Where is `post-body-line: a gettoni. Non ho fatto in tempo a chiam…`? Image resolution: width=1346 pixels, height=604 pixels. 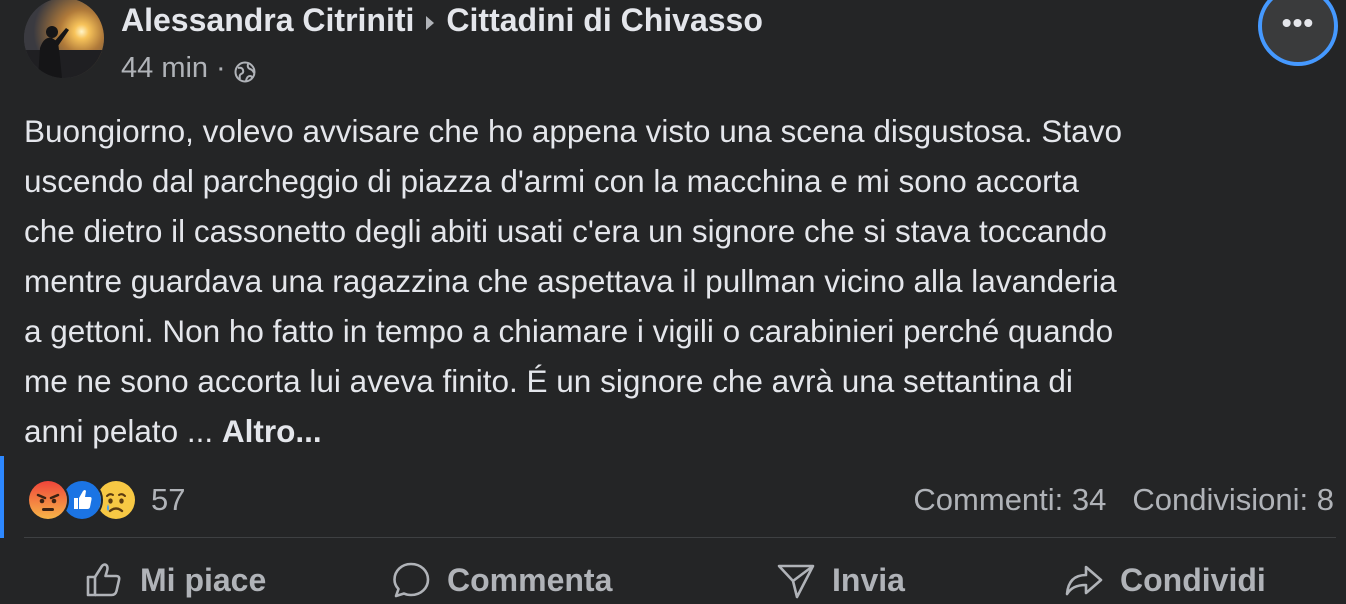 post-body-line: a gettoni. Non ho fatto in tempo a chiam… is located at coordinates (569, 331).